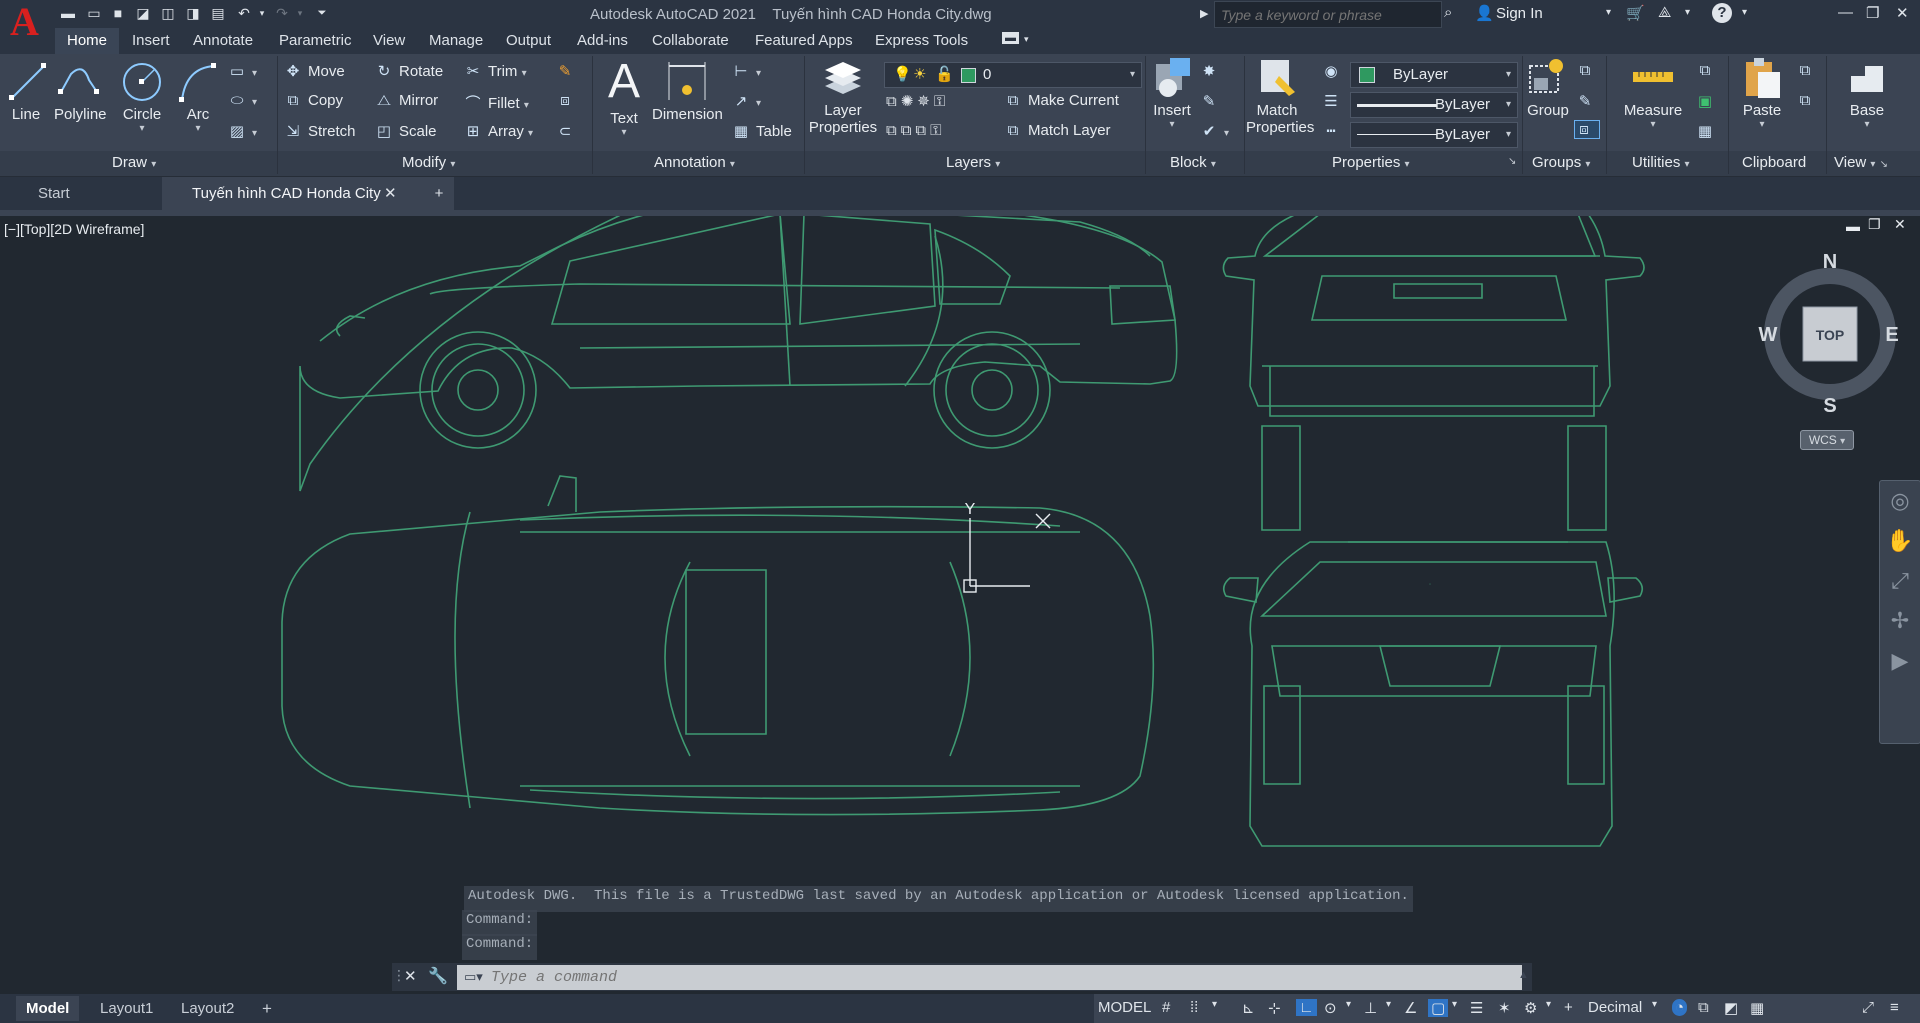 The image size is (1920, 1023). Describe the element at coordinates (1703, 1007) in the screenshot. I see `lock-ui-icon: ⧉` at that location.